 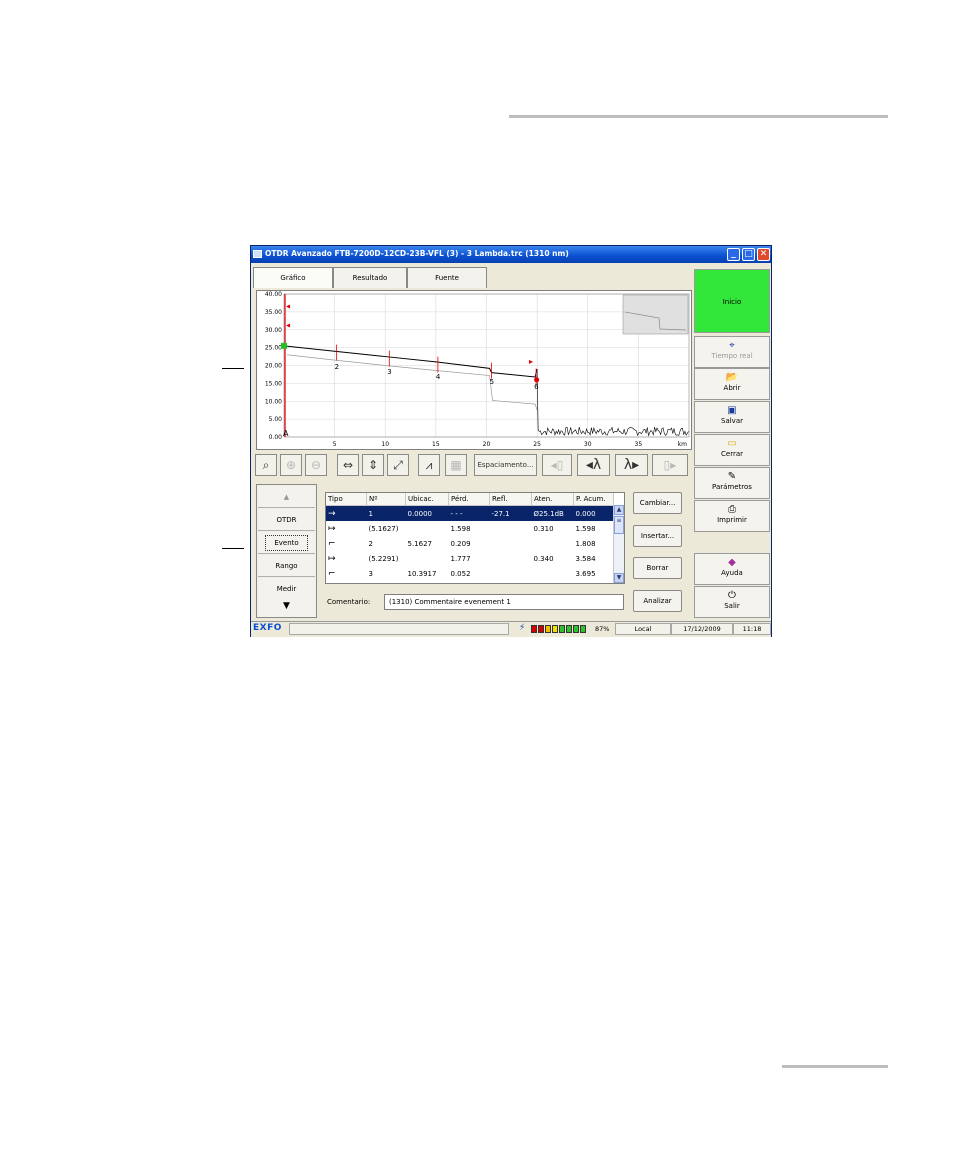 I want to click on event-label: 4, so click(x=438, y=377).